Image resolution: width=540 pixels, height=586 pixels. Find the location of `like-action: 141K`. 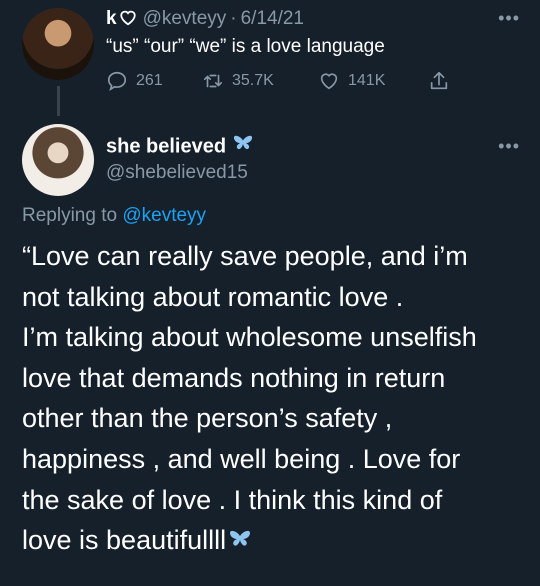

like-action: 141K is located at coordinates (351, 81).